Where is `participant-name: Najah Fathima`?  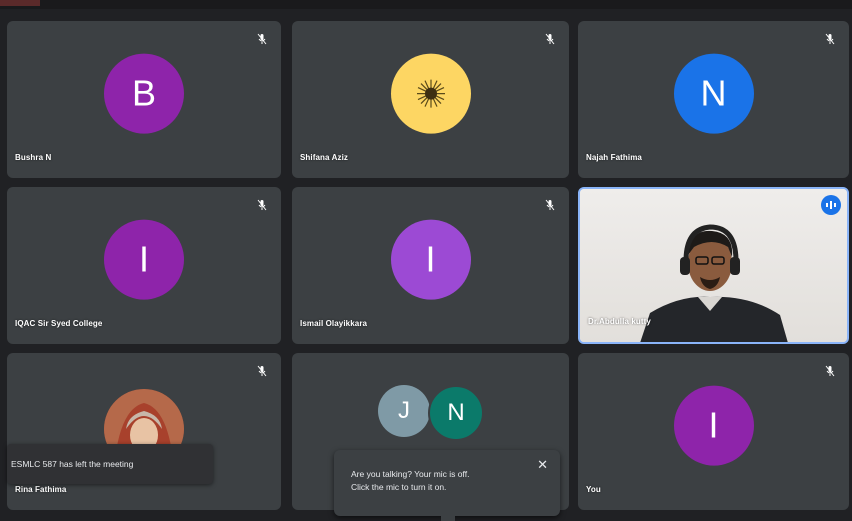 participant-name: Najah Fathima is located at coordinates (614, 157).